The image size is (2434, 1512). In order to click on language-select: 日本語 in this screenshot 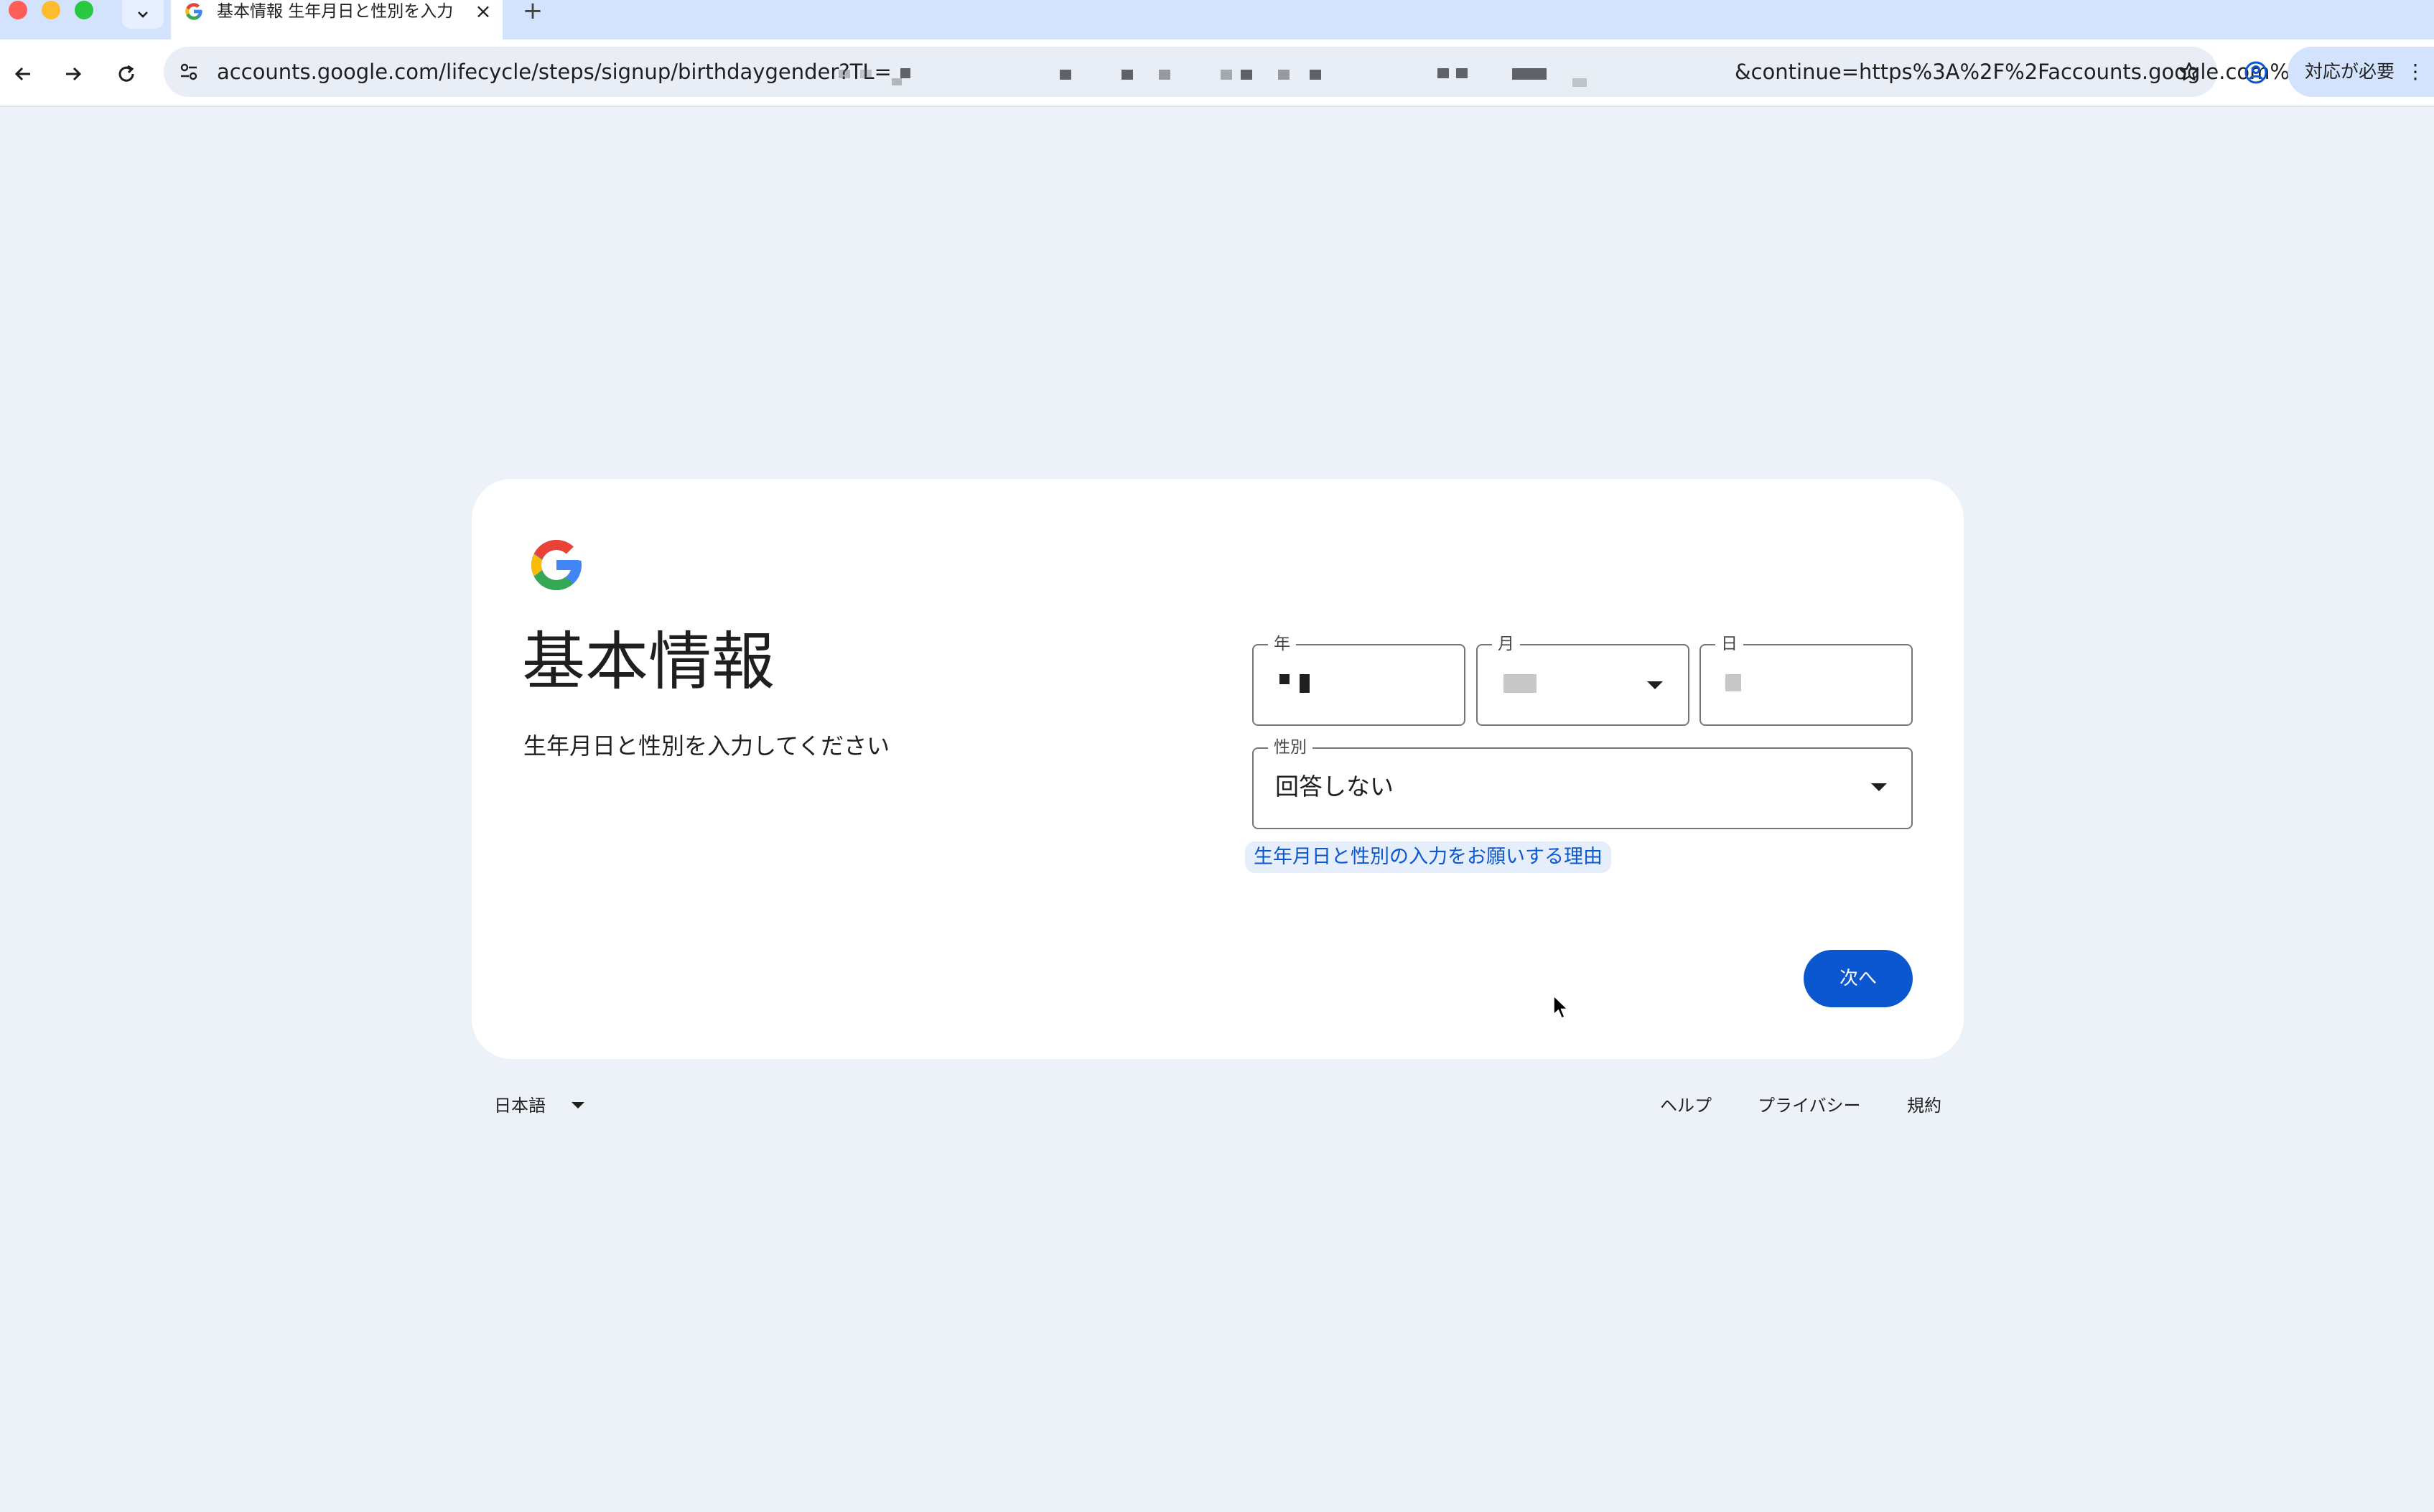, I will do `click(539, 1105)`.